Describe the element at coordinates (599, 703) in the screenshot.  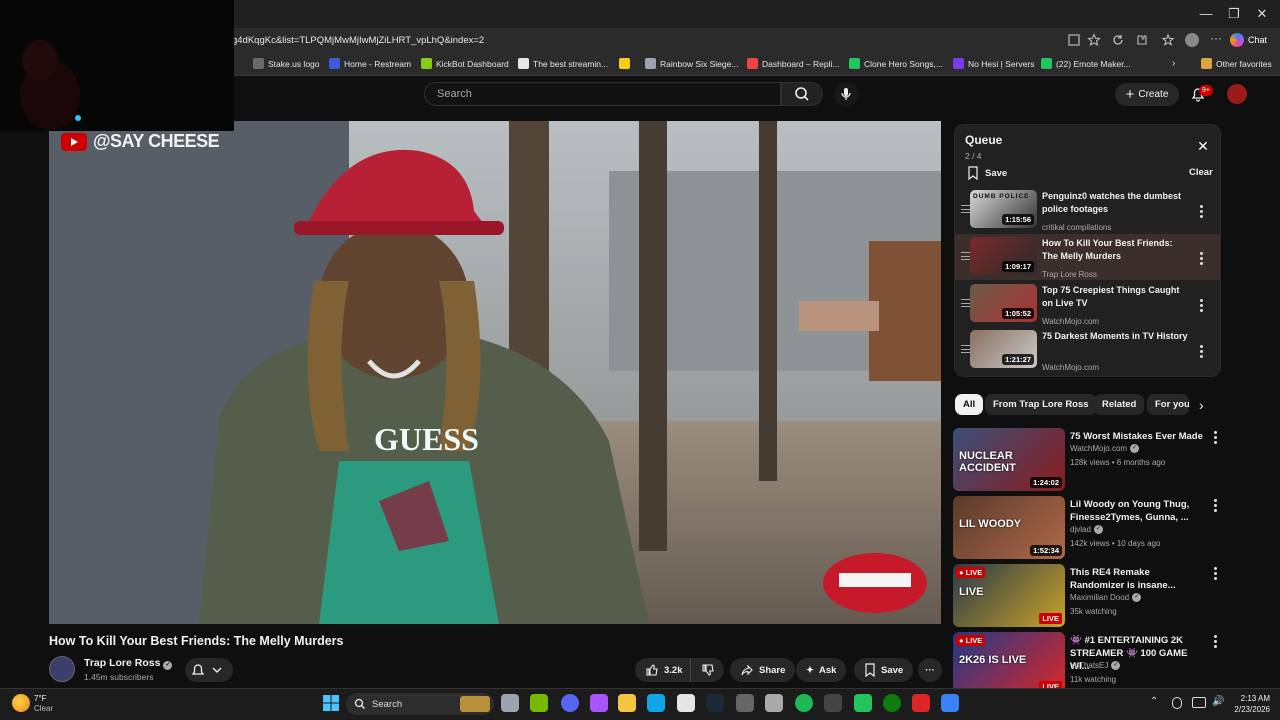
I see `copilot-icon` at that location.